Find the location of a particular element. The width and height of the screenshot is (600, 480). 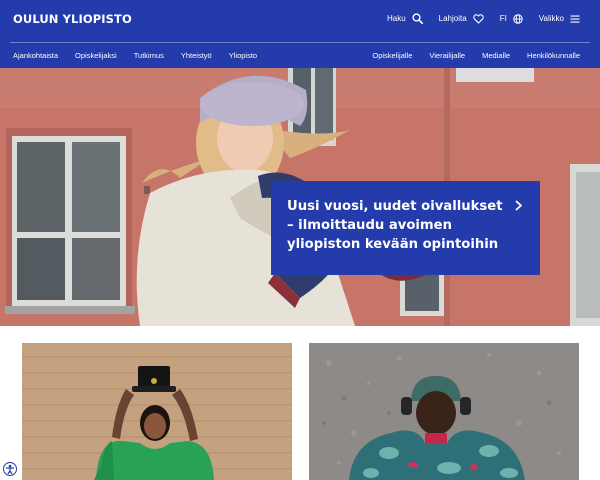

header-actions: Haku Lahjoita FI Valikko is located at coordinates (475, 18).